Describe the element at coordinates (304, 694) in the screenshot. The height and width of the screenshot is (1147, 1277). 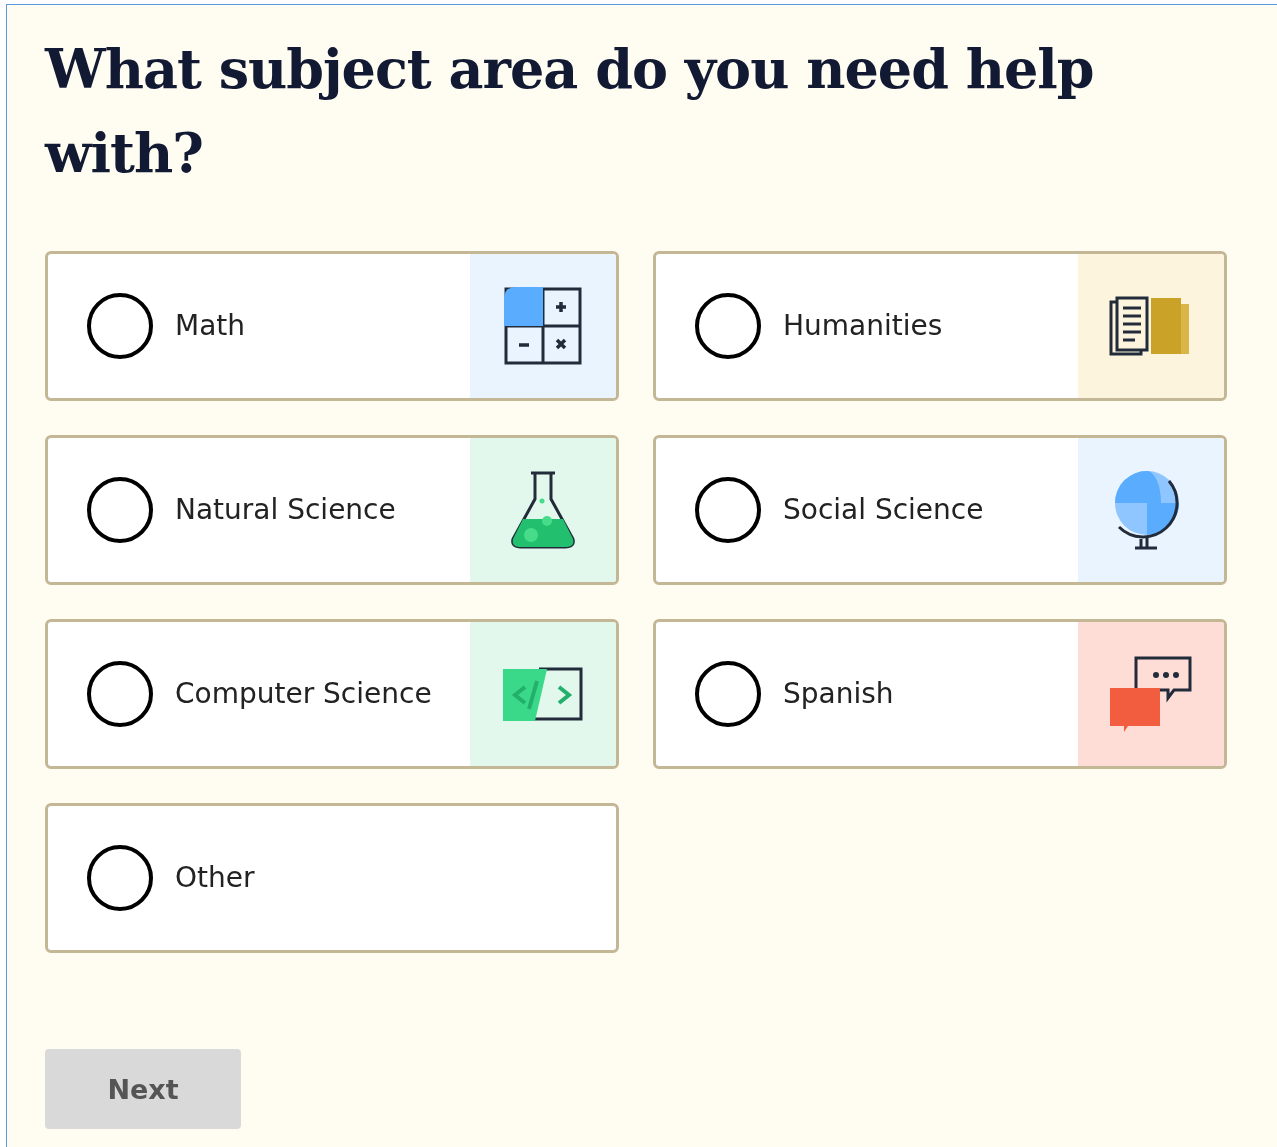
I see `option-label: Computer Science` at that location.